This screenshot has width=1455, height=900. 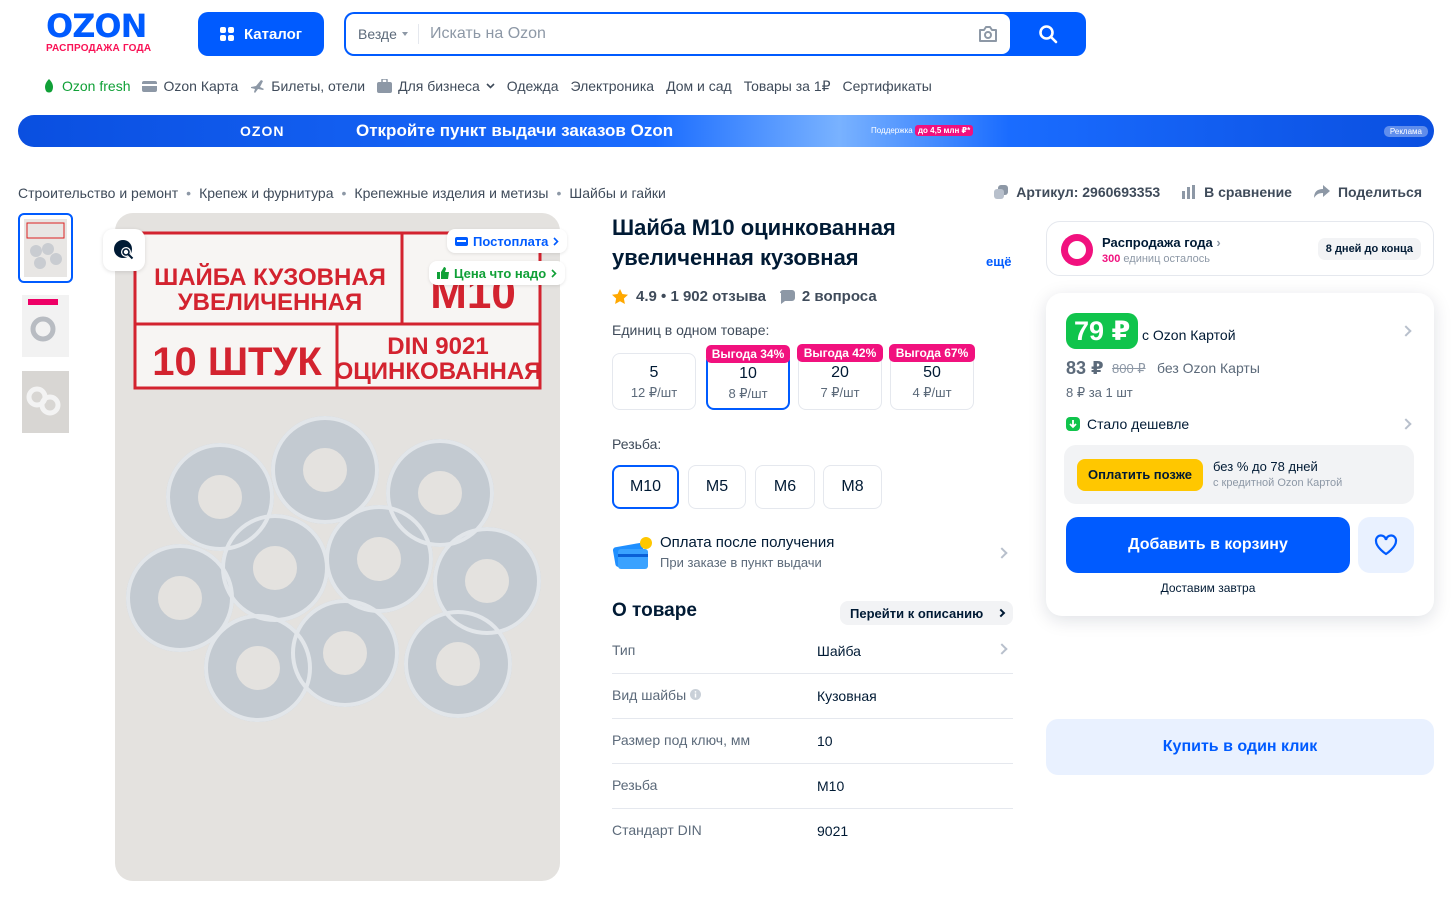 I want to click on spec-key: Размер под ключ, мм, so click(x=681, y=740).